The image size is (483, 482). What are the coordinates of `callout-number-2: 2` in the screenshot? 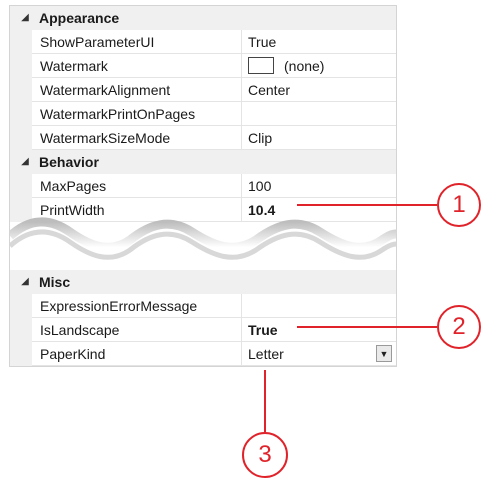 It's located at (459, 326).